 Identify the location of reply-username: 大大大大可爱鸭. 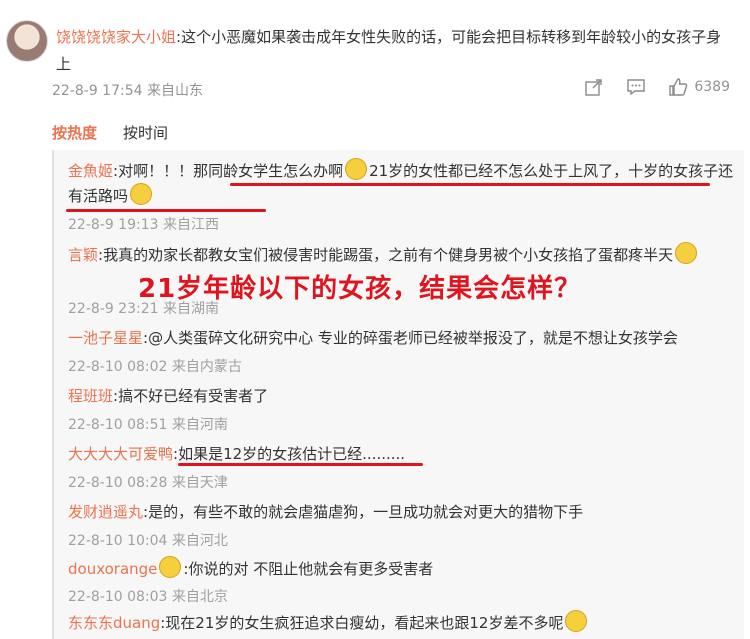
(120, 454).